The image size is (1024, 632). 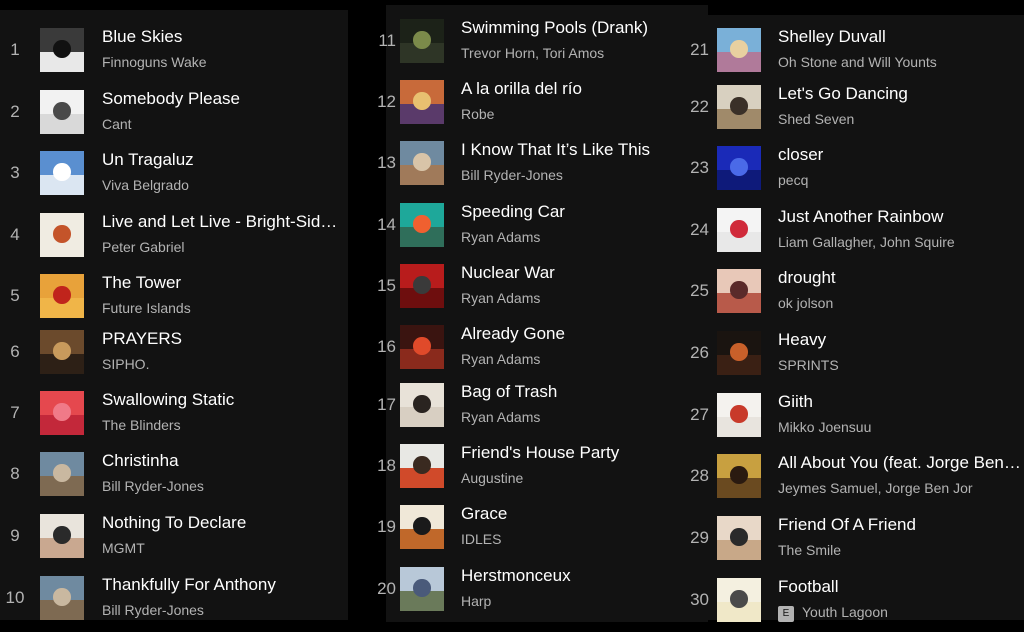 I want to click on track-artist: ok jolson, so click(x=901, y=303).